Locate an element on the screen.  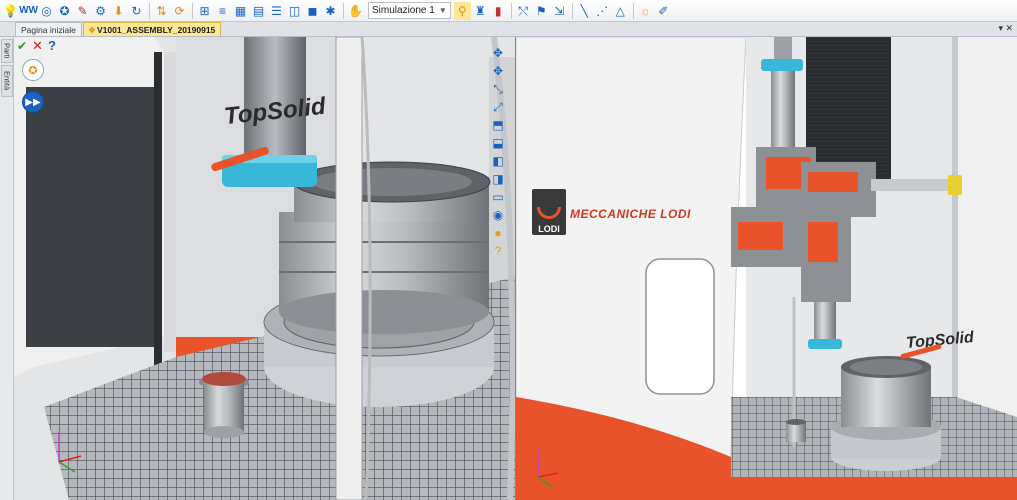
lodi-logo-mark: LODI is located at coordinates (549, 212).